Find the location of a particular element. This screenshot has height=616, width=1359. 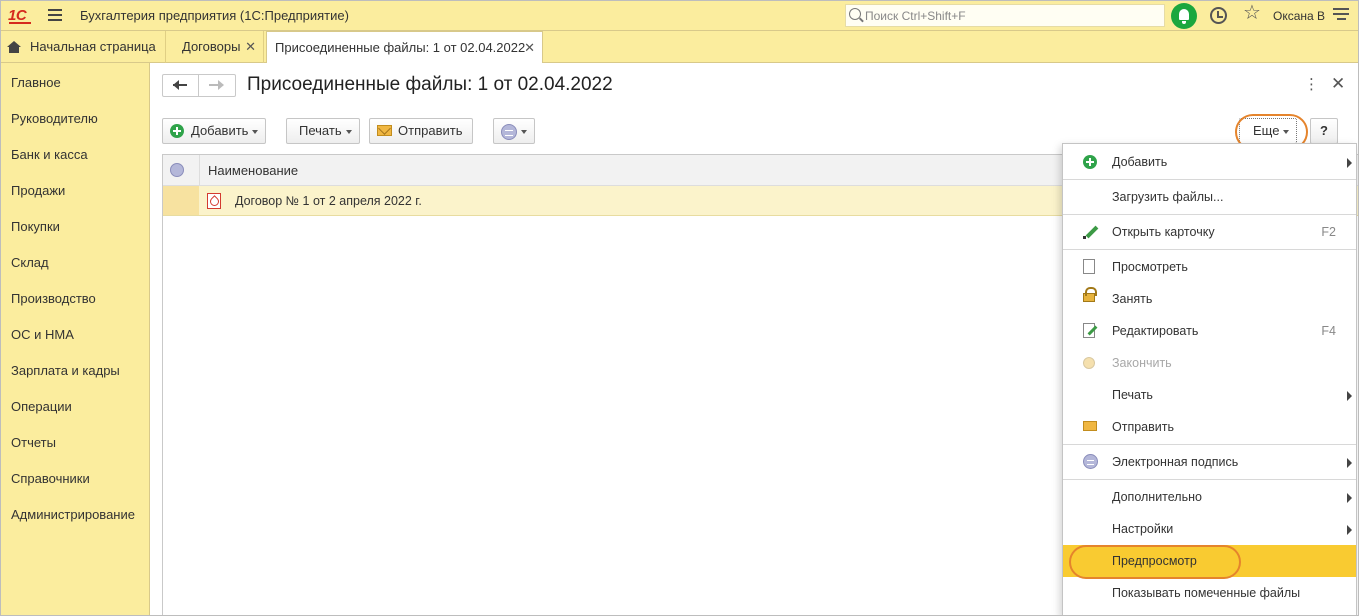

favorites-star-icon: ☆ is located at coordinates (1252, 13).